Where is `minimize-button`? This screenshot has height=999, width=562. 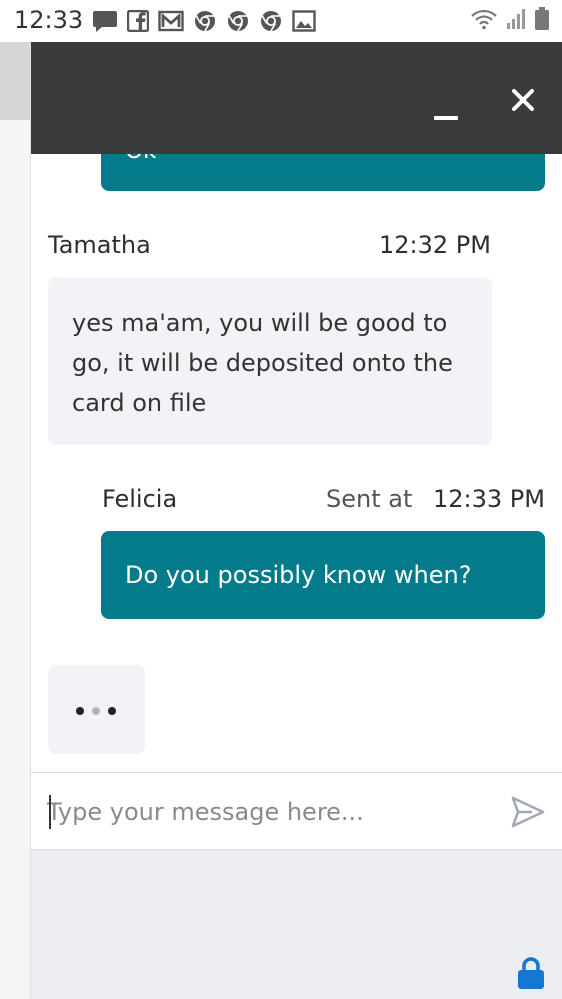 minimize-button is located at coordinates (447, 120).